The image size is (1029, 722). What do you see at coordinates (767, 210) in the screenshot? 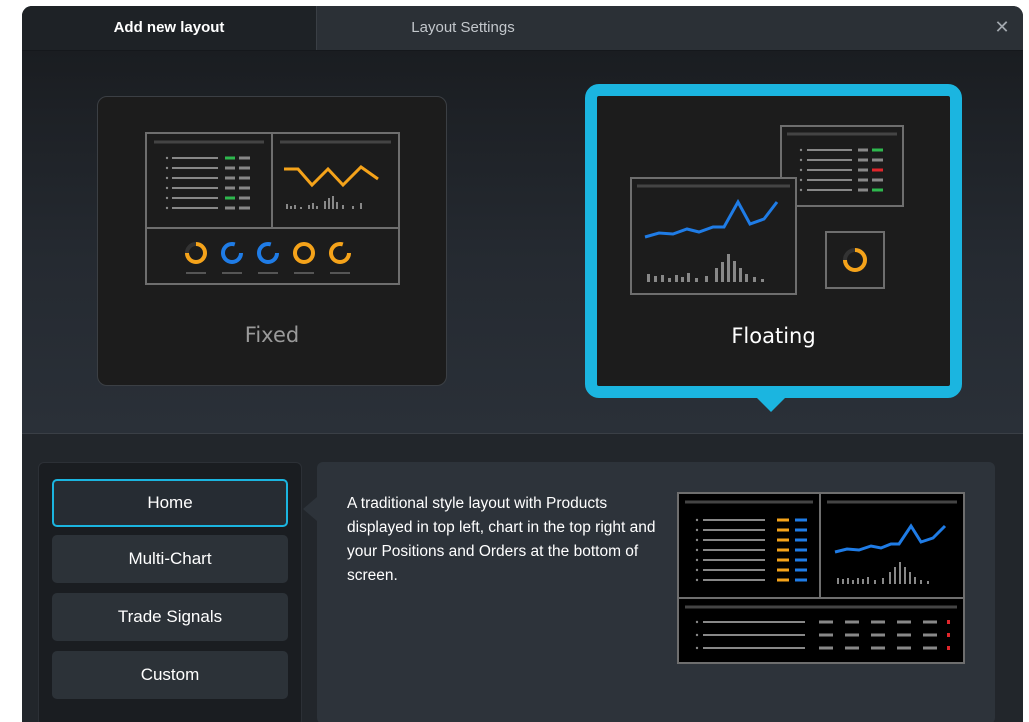
I see `floating-layout-illustration` at bounding box center [767, 210].